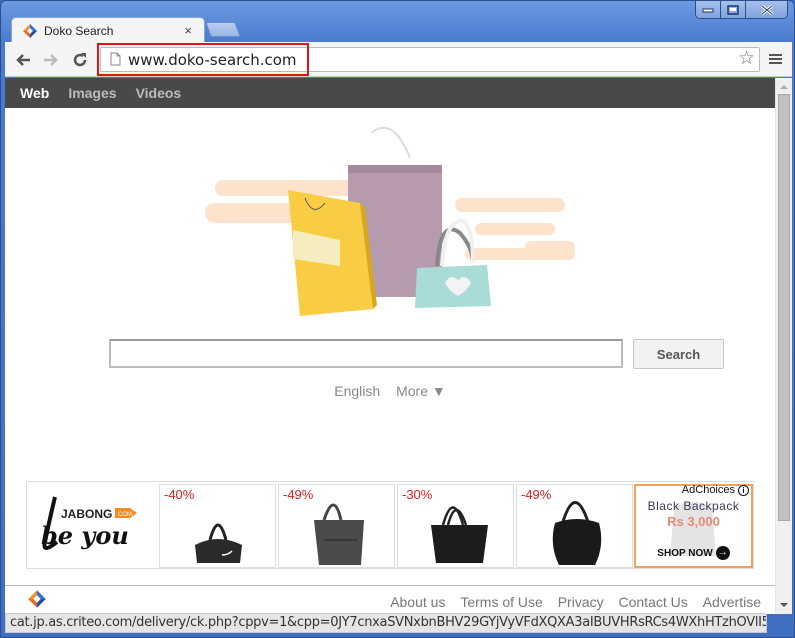 The height and width of the screenshot is (638, 795). Describe the element at coordinates (743, 490) in the screenshot. I see `info-icon: i` at that location.